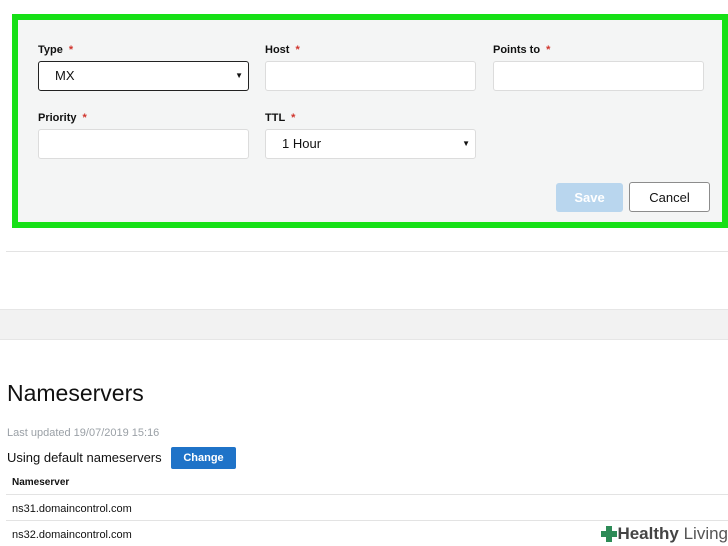 This screenshot has width=728, height=546. Describe the element at coordinates (364, 324) in the screenshot. I see `section-separator` at that location.